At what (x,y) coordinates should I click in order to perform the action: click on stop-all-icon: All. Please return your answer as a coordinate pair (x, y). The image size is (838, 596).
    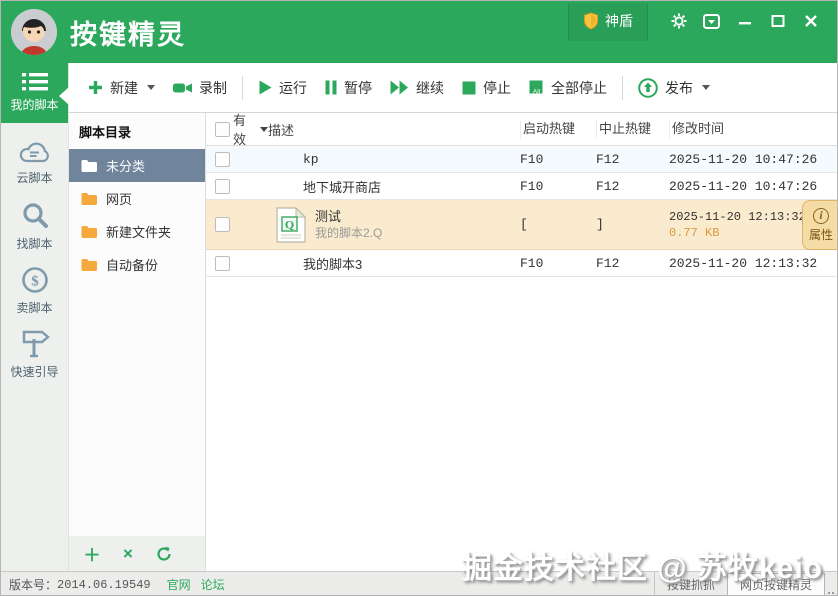
    Looking at the image, I should click on (536, 87).